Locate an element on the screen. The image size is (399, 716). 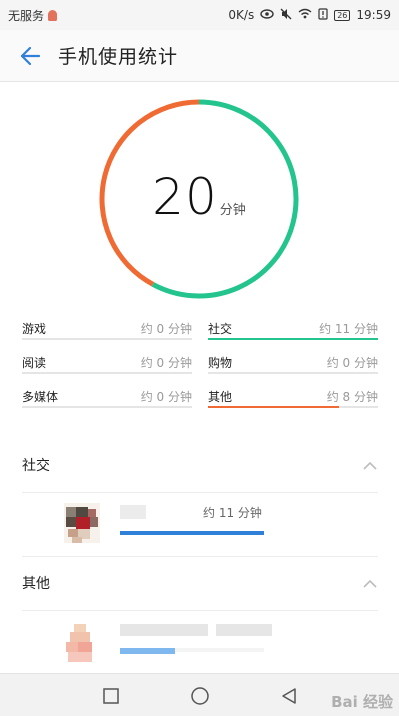
eye-icon is located at coordinates (267, 15).